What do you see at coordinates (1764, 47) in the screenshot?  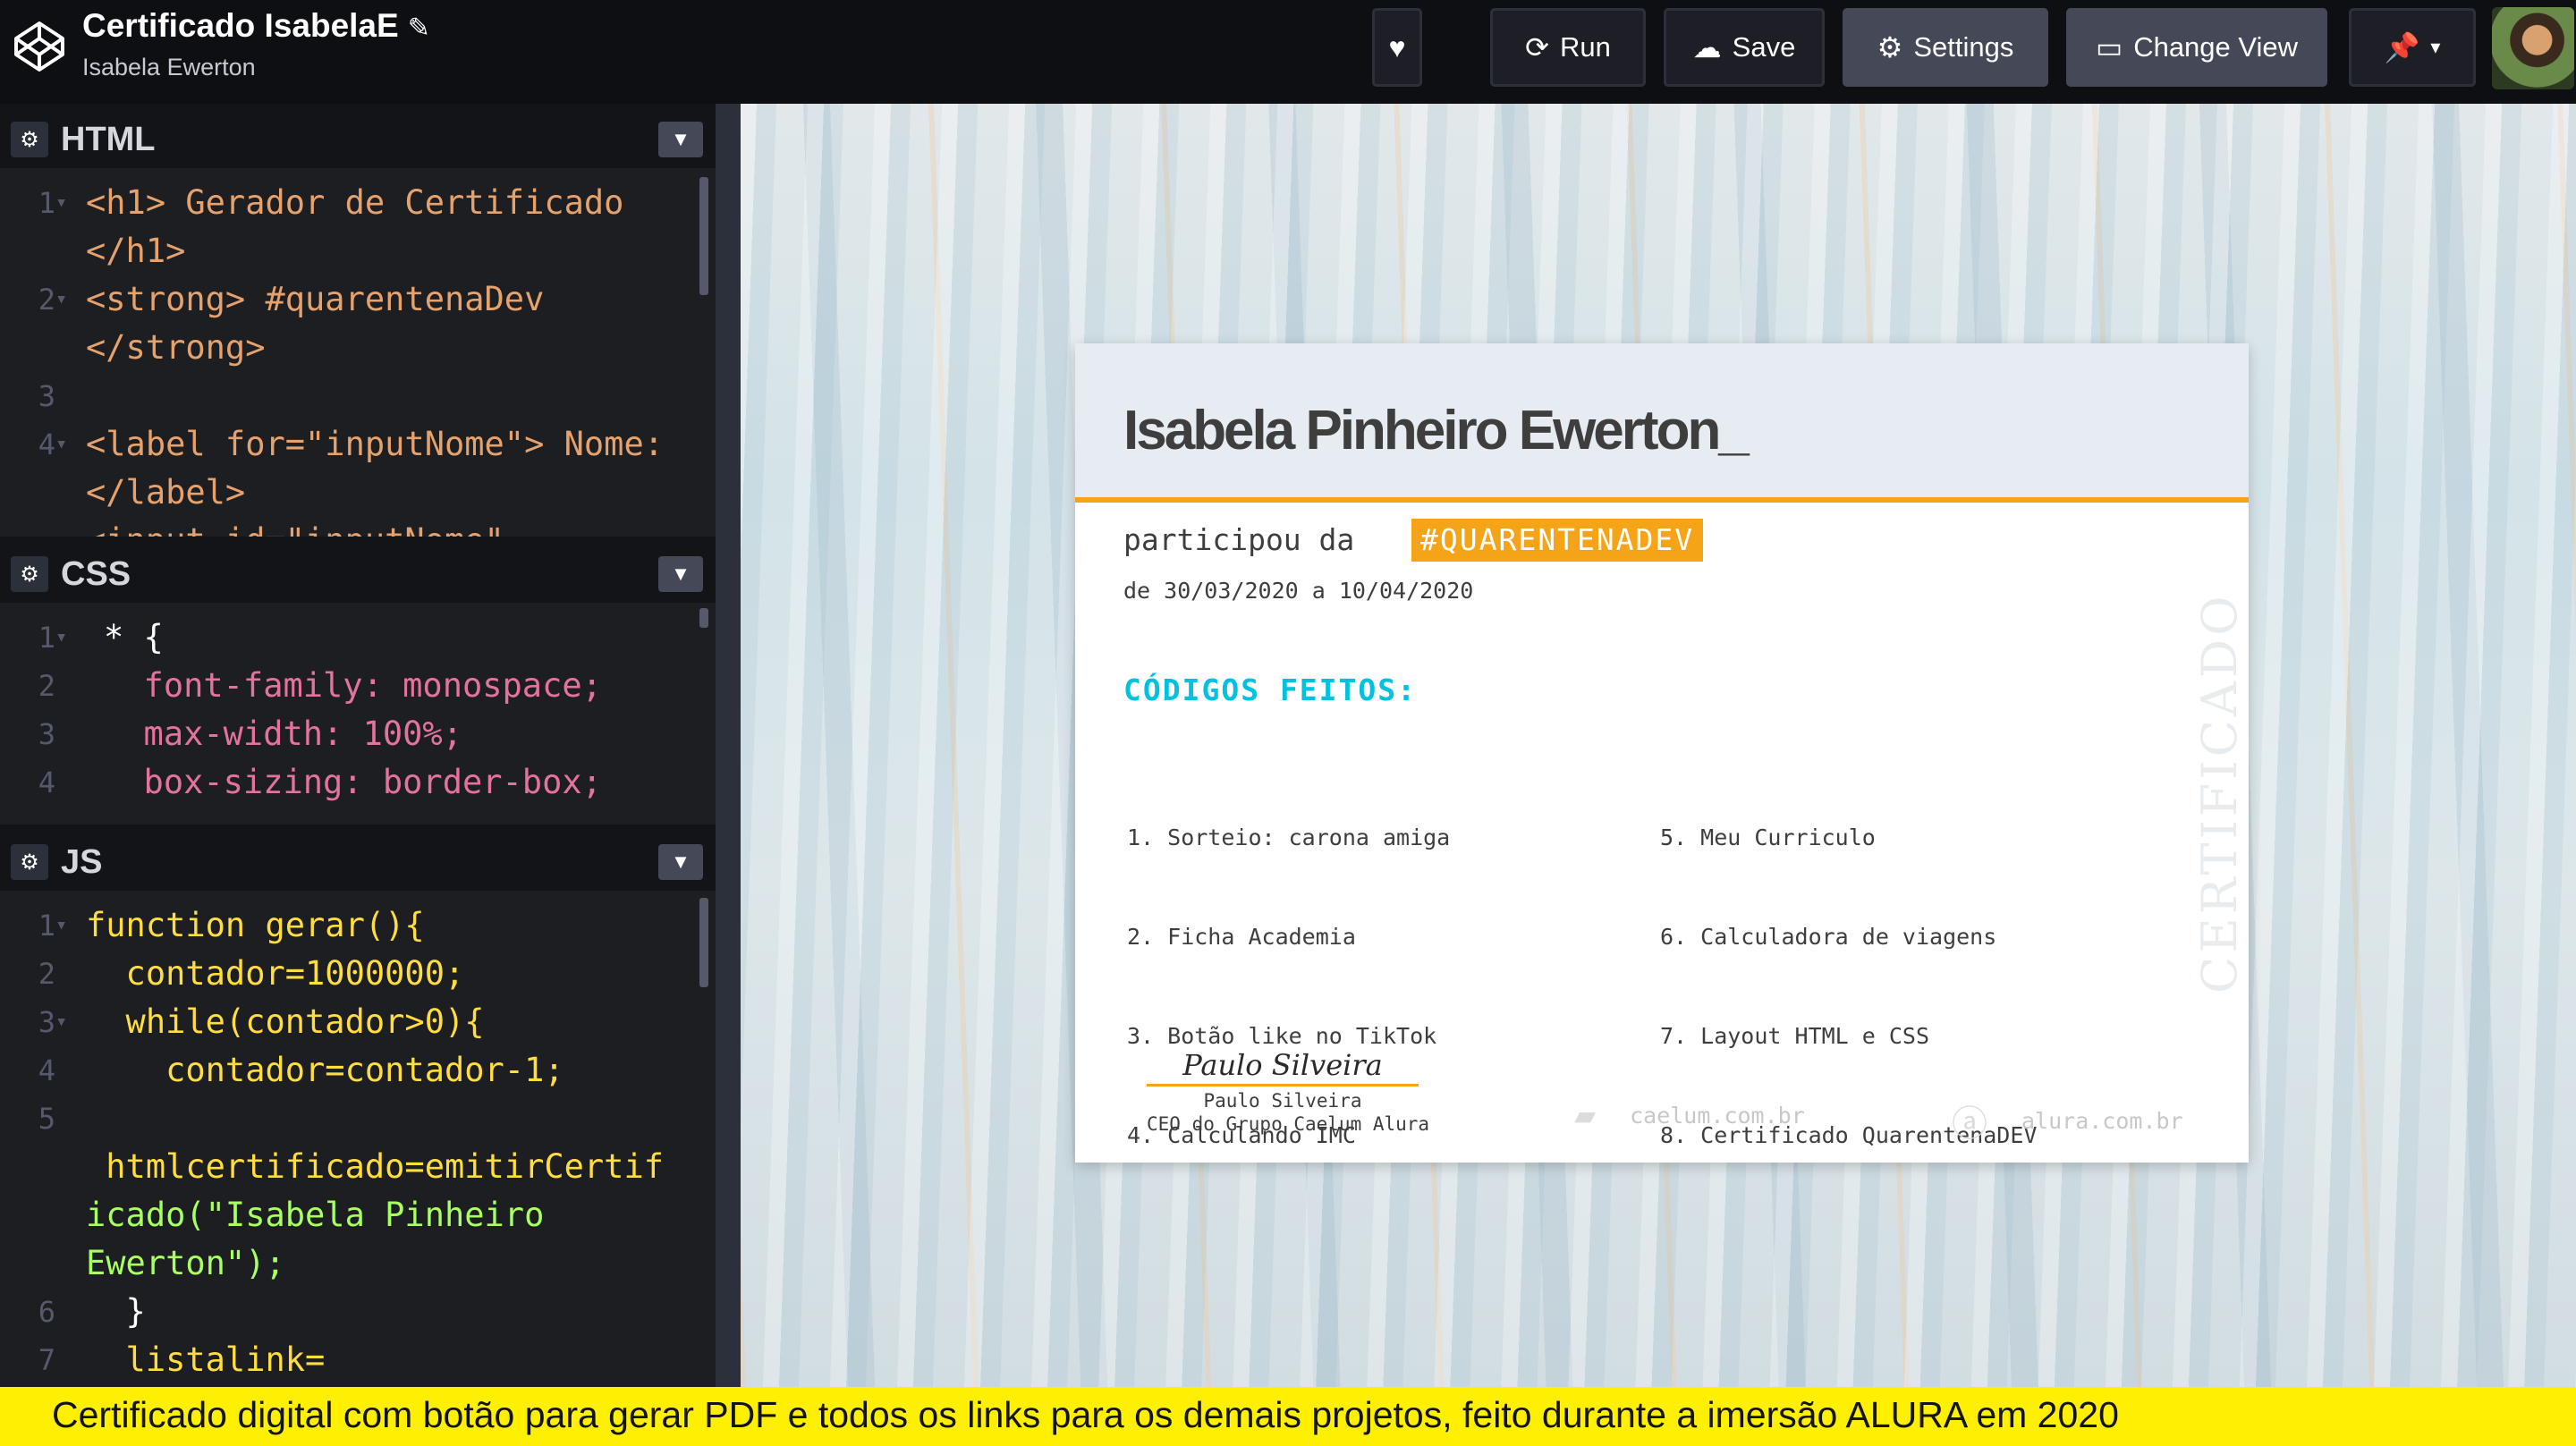 I see `save-label: Save` at bounding box center [1764, 47].